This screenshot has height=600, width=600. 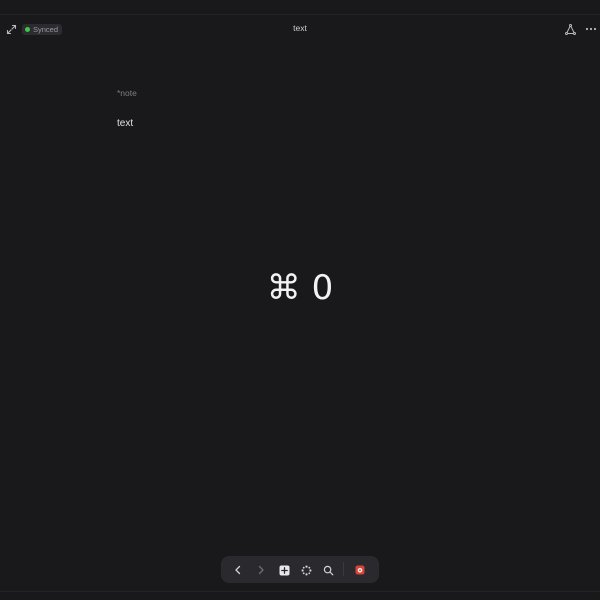 I want to click on more-options-button, so click(x=591, y=29).